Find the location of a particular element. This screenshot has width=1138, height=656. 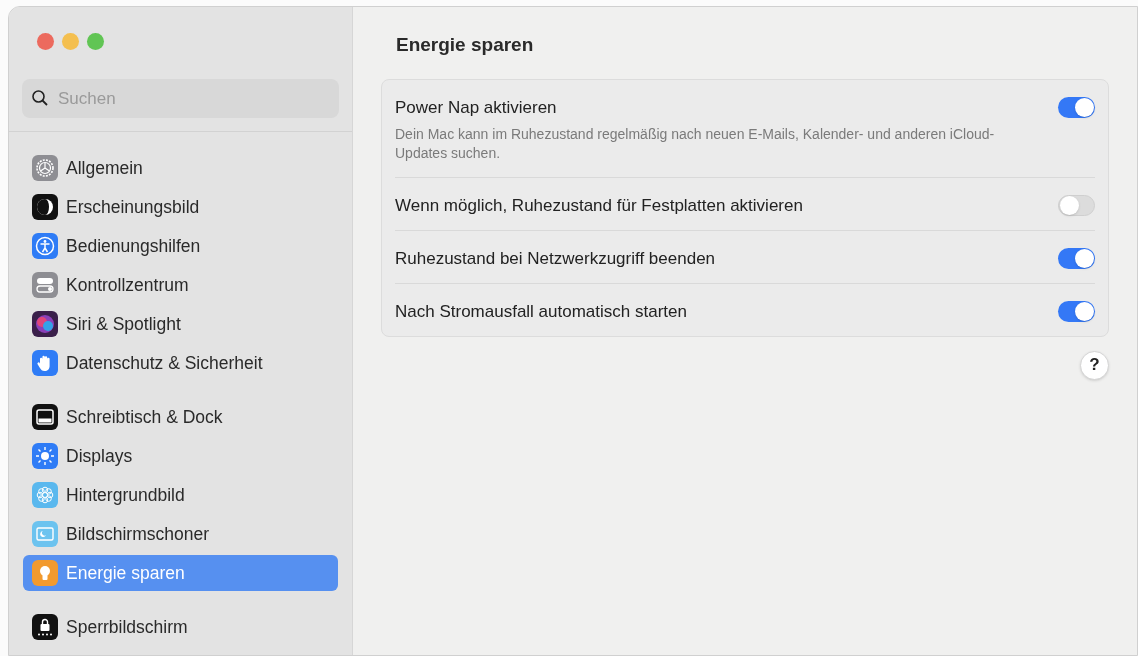

accessibility-icon is located at coordinates (45, 246).